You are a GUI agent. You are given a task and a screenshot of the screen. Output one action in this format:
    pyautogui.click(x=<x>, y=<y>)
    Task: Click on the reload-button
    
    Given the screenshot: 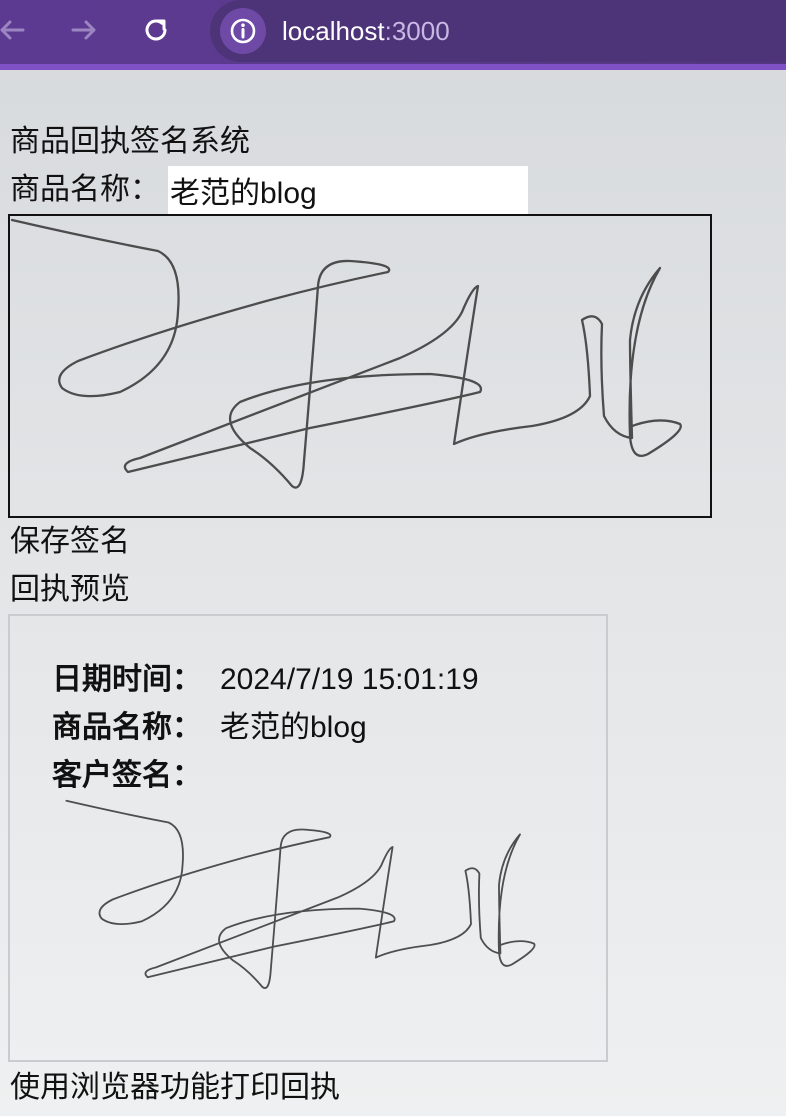 What is the action you would take?
    pyautogui.click(x=156, y=30)
    